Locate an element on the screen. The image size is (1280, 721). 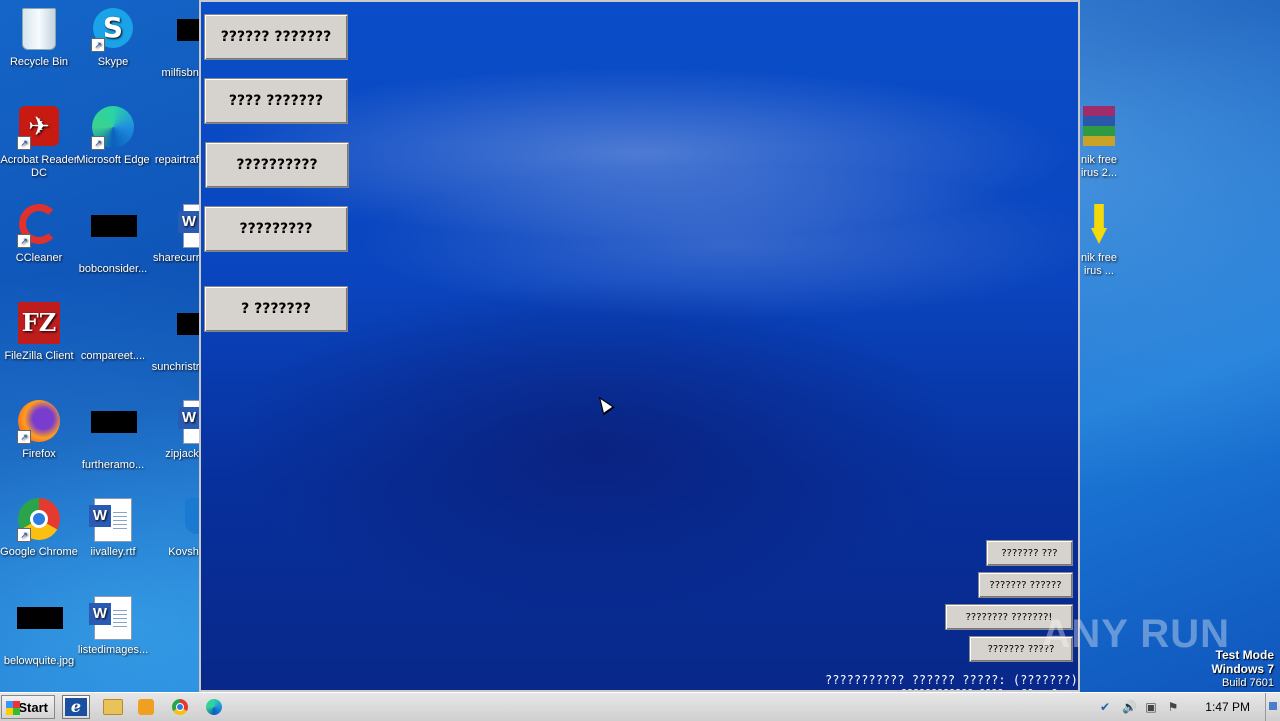
taskbar-app-ie: e is located at coordinates (76, 707).